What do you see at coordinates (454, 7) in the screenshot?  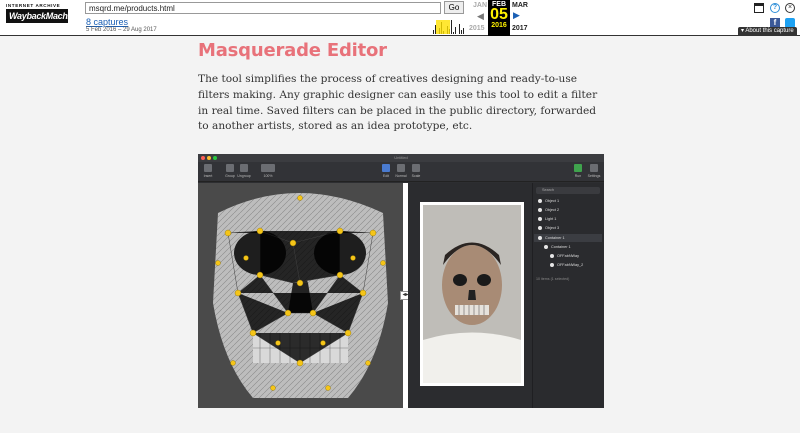 I see `go-button: Go` at bounding box center [454, 7].